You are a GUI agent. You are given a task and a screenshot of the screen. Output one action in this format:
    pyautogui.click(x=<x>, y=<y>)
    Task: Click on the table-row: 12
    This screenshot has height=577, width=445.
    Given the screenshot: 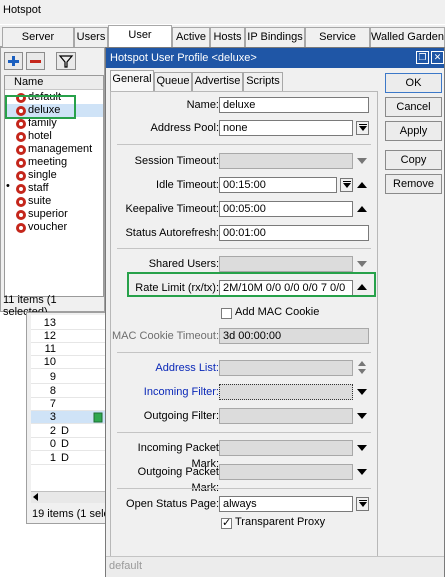 What is the action you would take?
    pyautogui.click(x=69, y=336)
    